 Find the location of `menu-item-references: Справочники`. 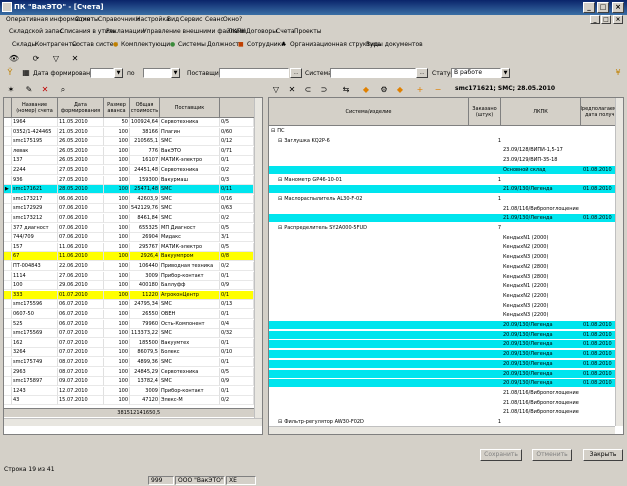

menu-item-references: Справочники is located at coordinates (119, 19).